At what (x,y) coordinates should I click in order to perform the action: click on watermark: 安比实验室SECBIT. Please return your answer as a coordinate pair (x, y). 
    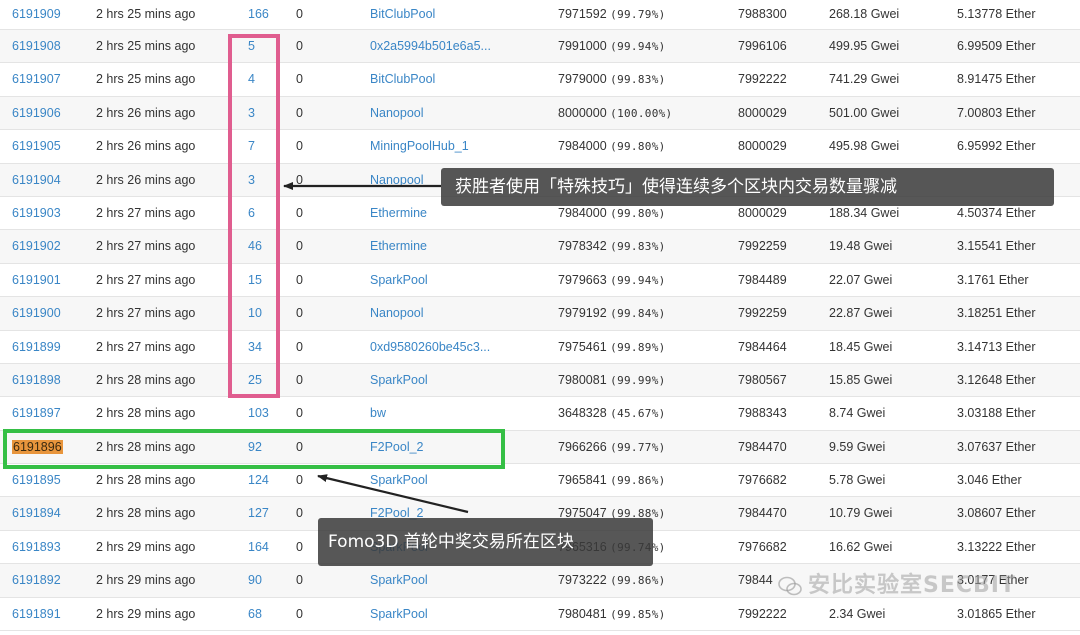
    Looking at the image, I should click on (897, 583).